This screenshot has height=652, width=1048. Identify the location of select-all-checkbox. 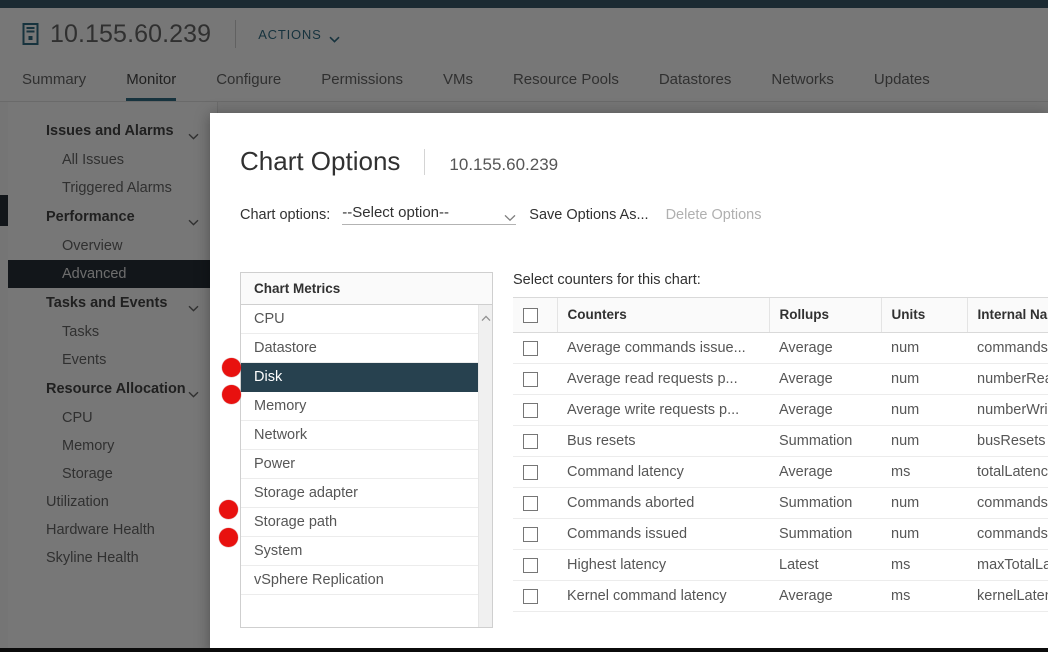
(530, 315).